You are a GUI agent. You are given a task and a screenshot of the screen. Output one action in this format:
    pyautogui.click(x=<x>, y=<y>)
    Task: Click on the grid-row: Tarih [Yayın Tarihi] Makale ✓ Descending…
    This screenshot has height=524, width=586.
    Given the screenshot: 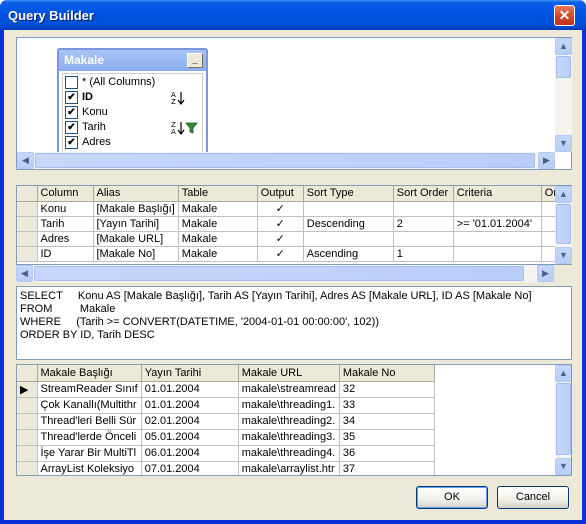 What is the action you would take?
    pyautogui.click(x=293, y=224)
    